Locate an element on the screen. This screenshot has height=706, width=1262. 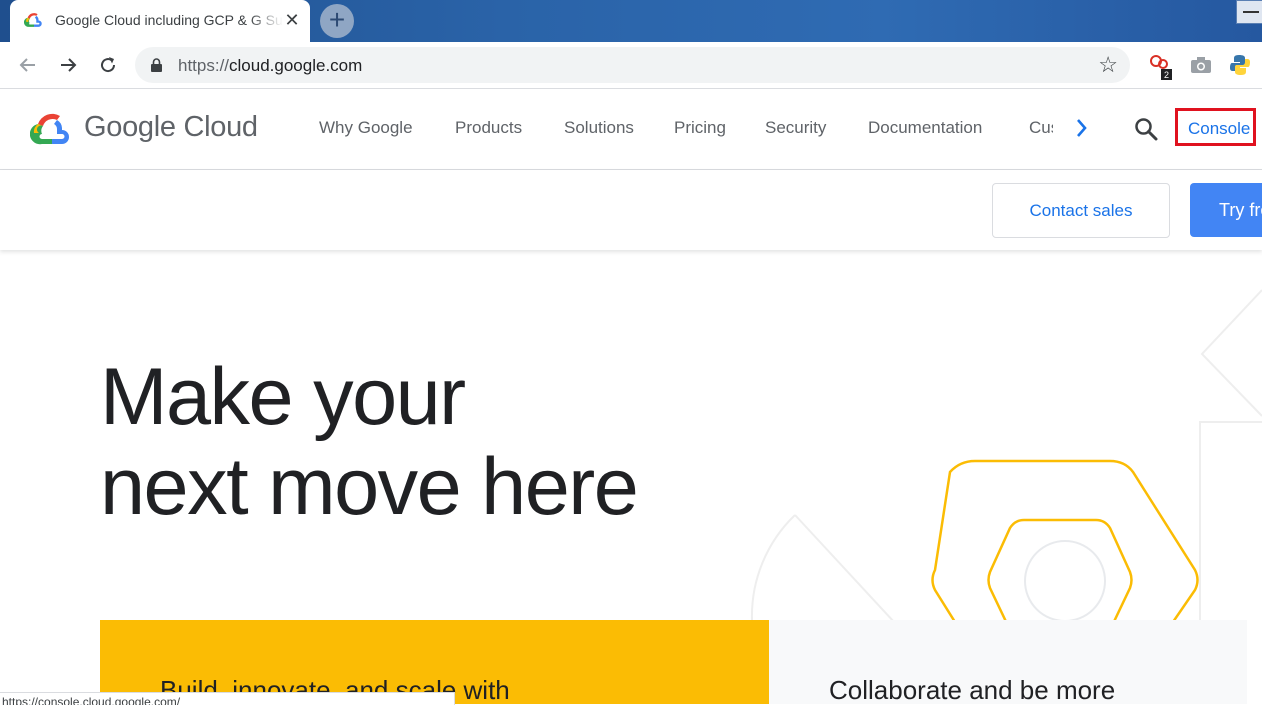
chevron-right-icon is located at coordinates (1082, 128).